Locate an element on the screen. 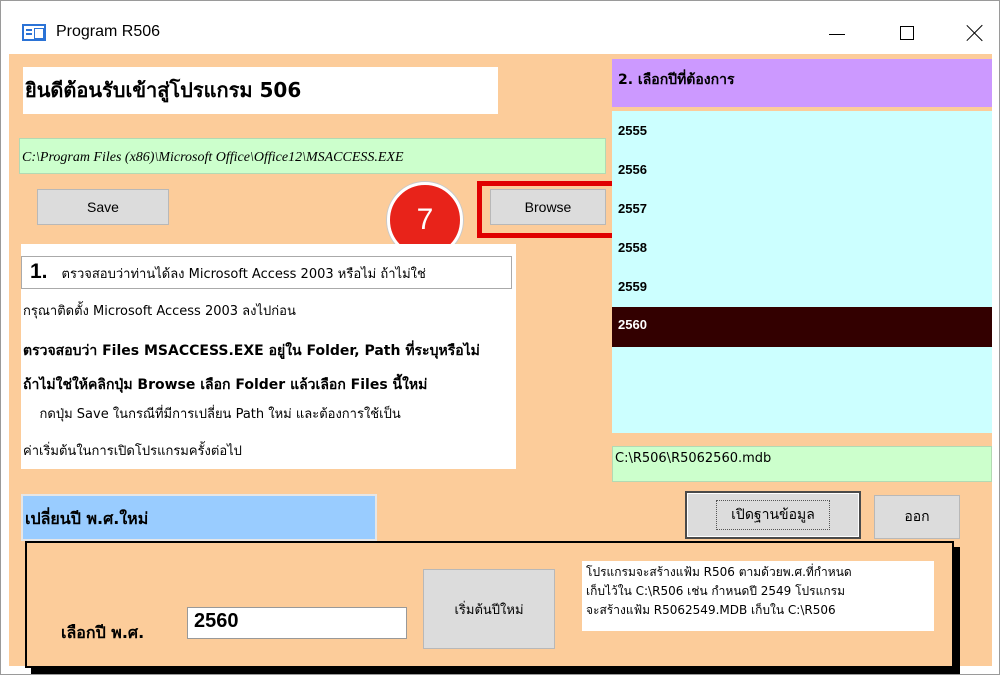  minimize-icon is located at coordinates (837, 34).